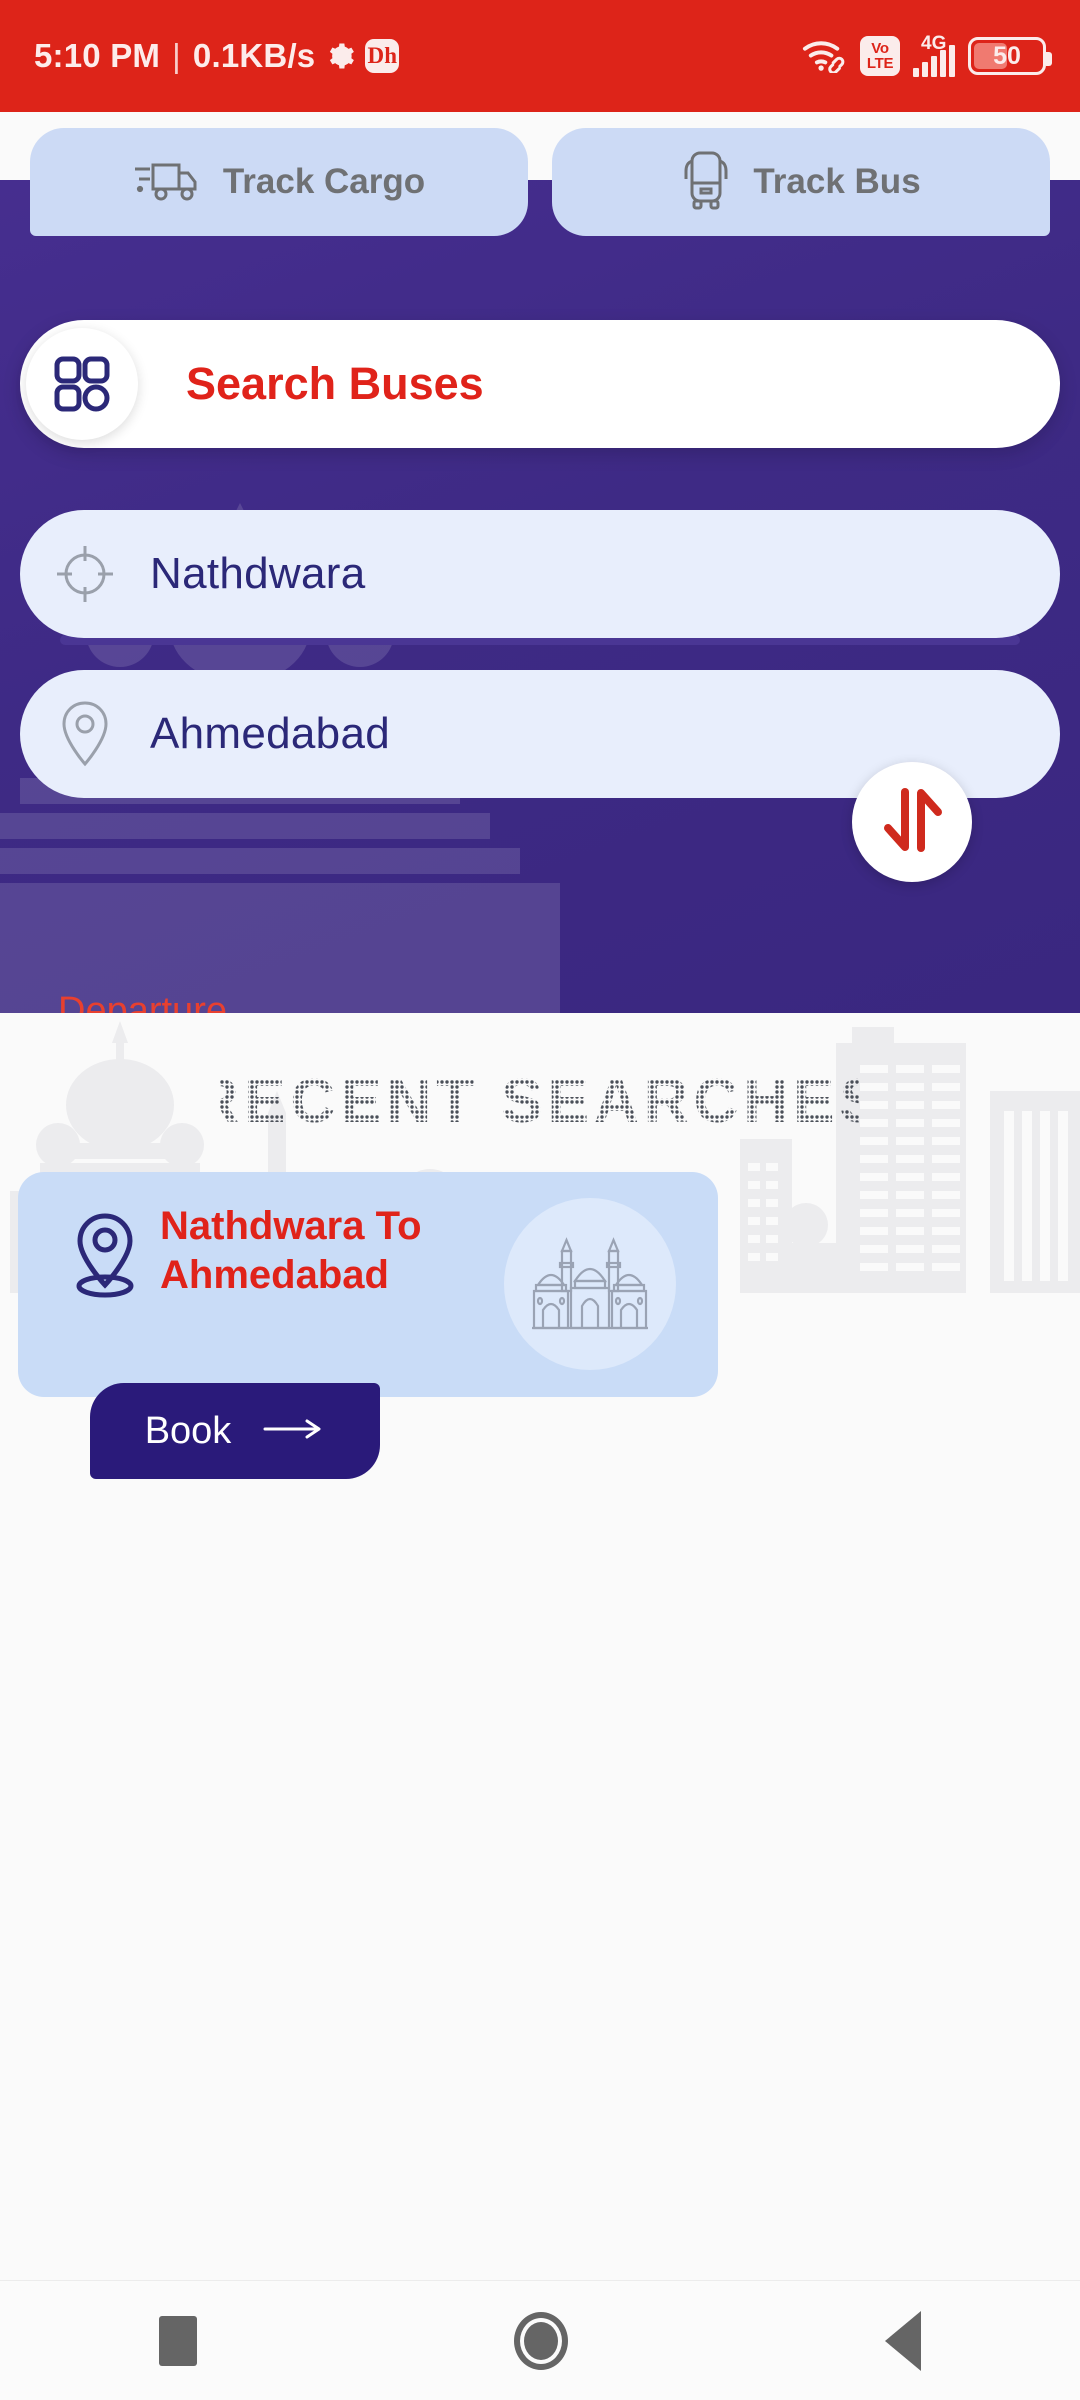 The height and width of the screenshot is (2400, 1080). Describe the element at coordinates (177, 2340) in the screenshot. I see `recents-square-icon` at that location.